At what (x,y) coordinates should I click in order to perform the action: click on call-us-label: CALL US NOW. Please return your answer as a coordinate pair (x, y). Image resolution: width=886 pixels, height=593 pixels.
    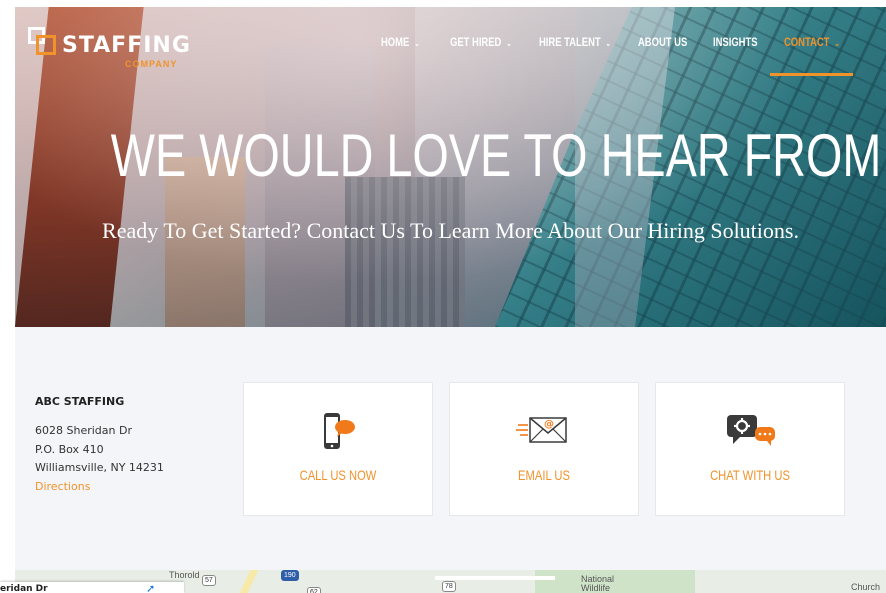
    Looking at the image, I should click on (338, 475).